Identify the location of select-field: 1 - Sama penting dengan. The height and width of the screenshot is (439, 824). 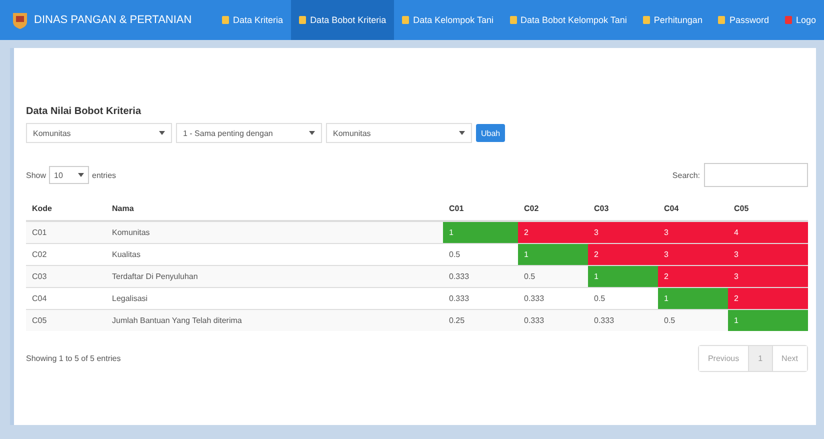
(249, 133).